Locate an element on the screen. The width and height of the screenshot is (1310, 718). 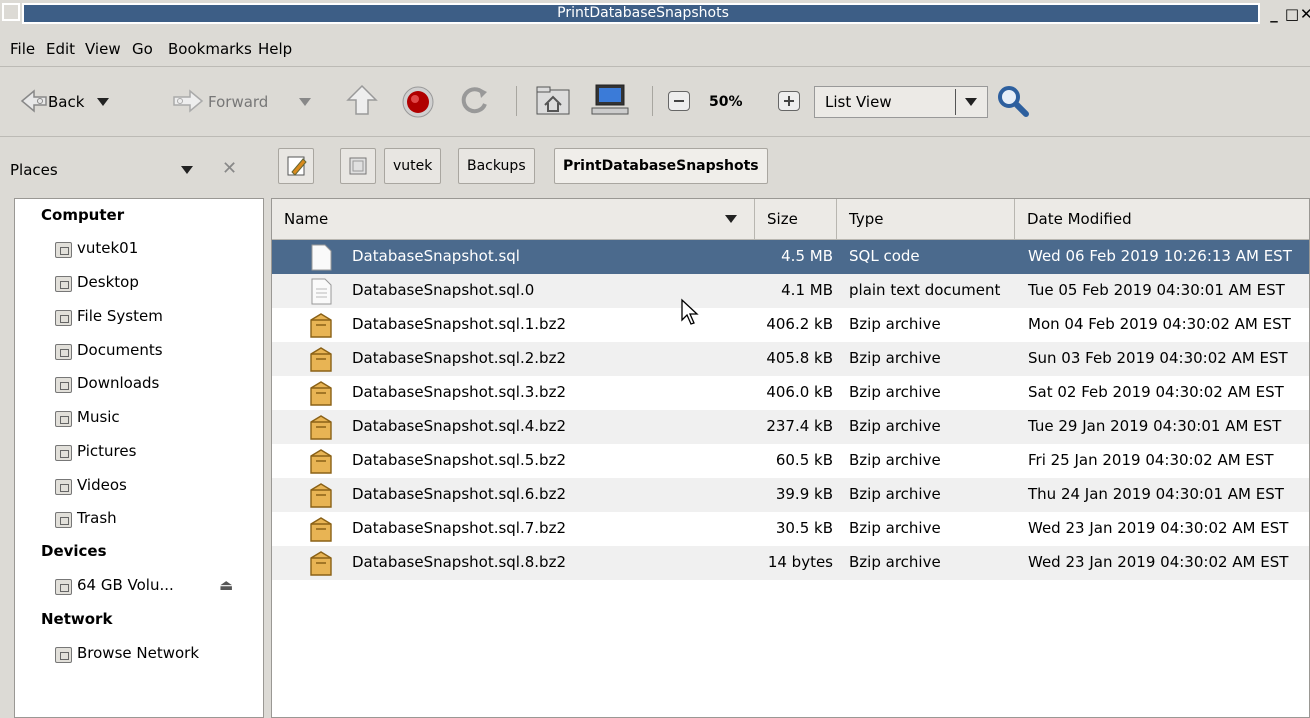
file-date-modified: Wed 23 Jan 2019 04:30:02 AM EST is located at coordinates (1158, 528).